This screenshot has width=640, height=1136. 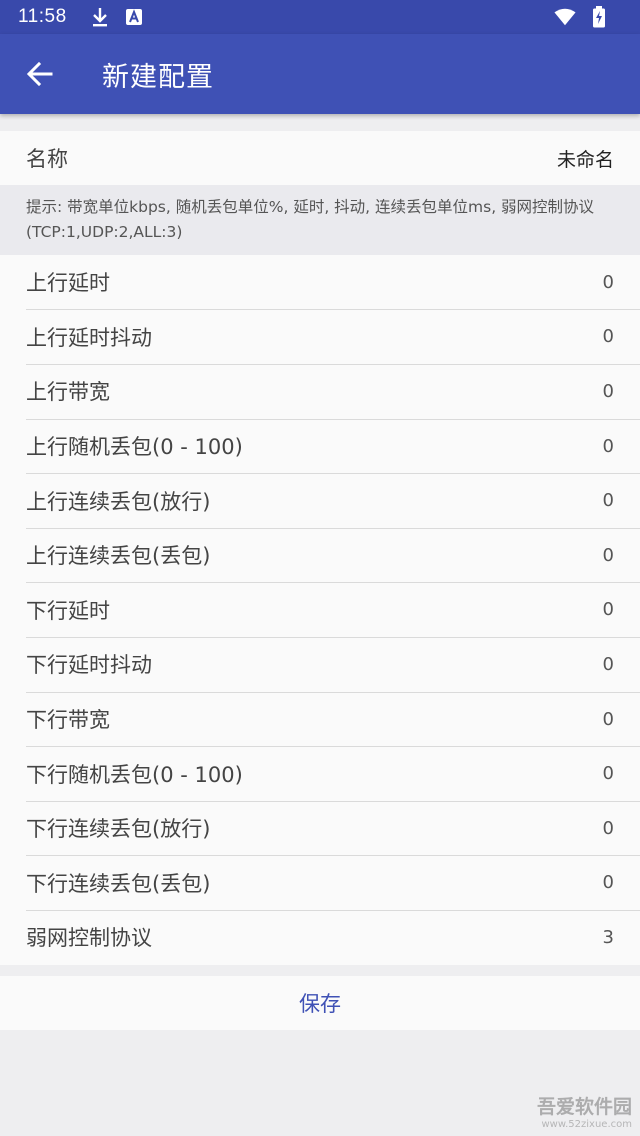 What do you see at coordinates (134, 17) in the screenshot?
I see `notification-a-icon` at bounding box center [134, 17].